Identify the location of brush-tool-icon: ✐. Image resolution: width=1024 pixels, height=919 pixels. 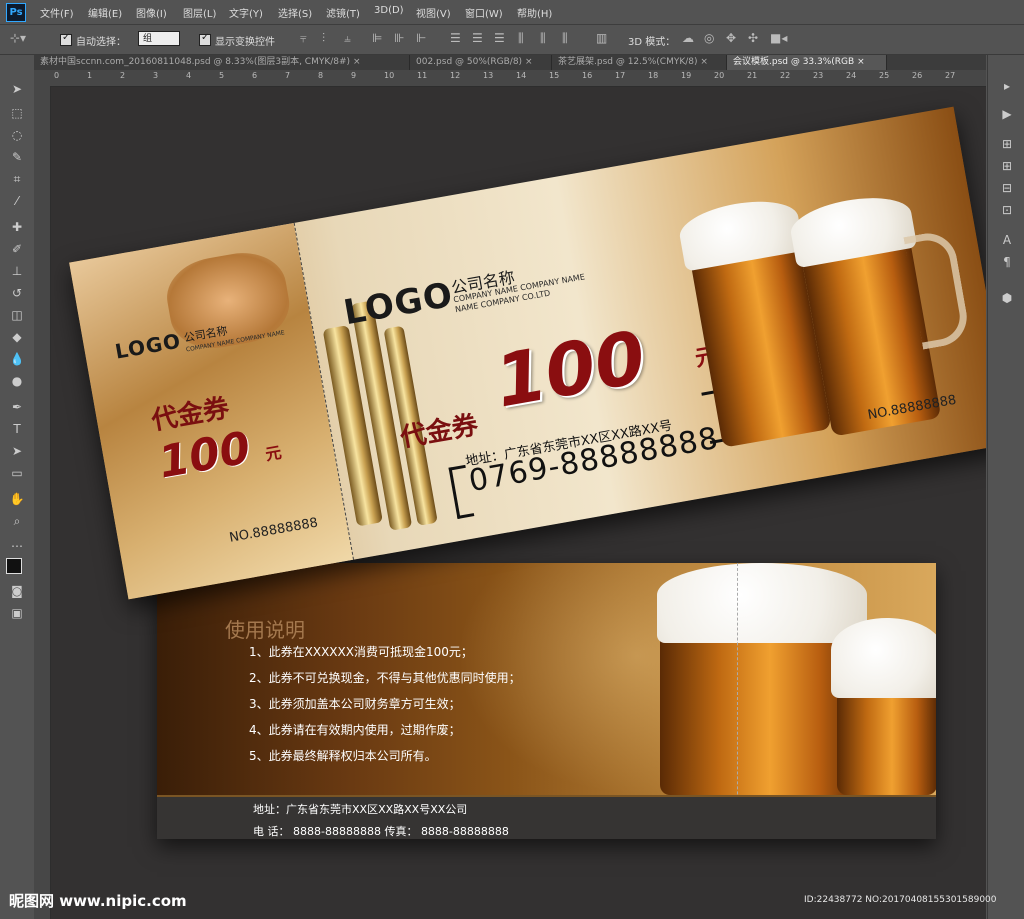
(17, 249).